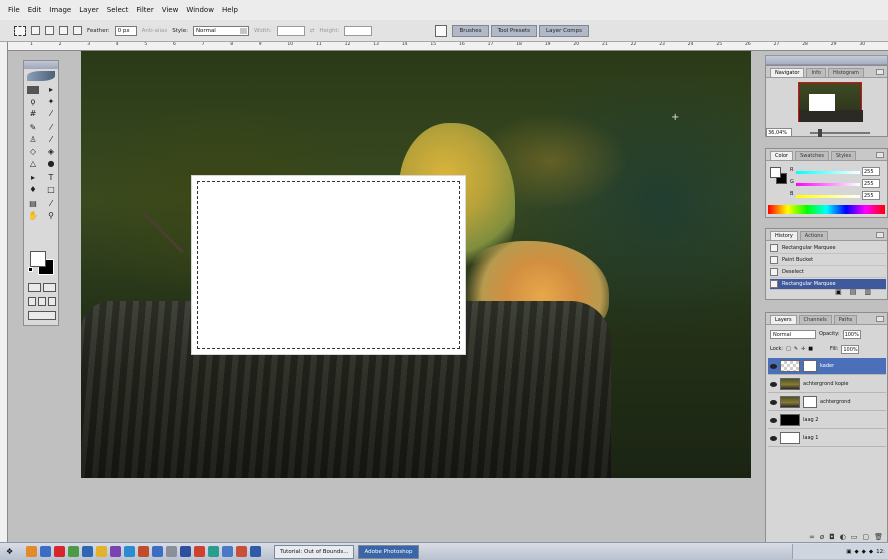 This screenshot has height=560, width=888. Describe the element at coordinates (33, 90) in the screenshot. I see `marquee-tool-icon` at that location.